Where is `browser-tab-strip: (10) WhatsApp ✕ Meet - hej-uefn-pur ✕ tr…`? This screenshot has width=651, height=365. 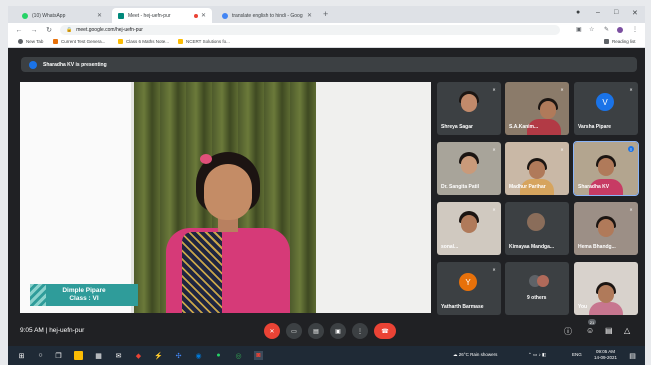 browser-tab-strip: (10) WhatsApp ✕ Meet - hej-uefn-pur ✕ tr… is located at coordinates (326, 14).